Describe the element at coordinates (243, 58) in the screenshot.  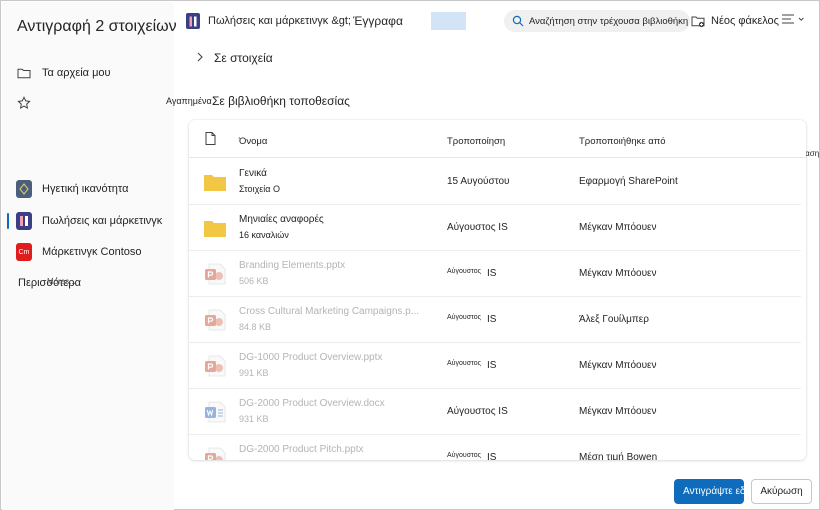
I see `expander-label: Σε στοιχεία` at that location.